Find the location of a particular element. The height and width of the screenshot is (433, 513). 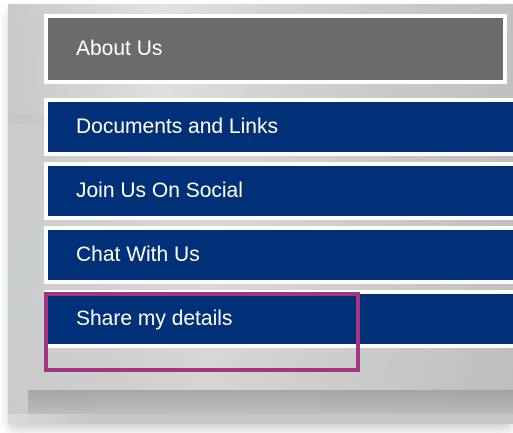

menu-item-share-my-details: Share my details is located at coordinates (278, 319).